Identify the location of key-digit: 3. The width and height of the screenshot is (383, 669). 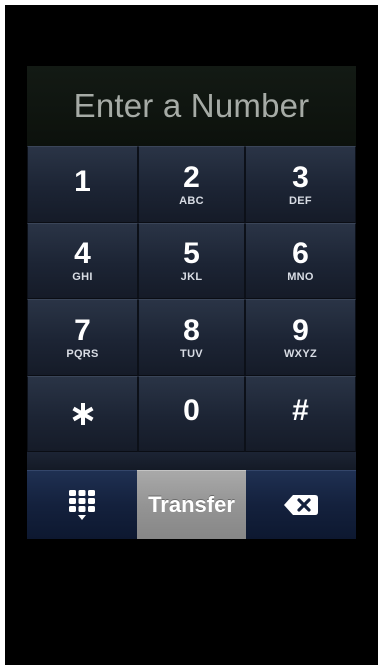
(300, 177).